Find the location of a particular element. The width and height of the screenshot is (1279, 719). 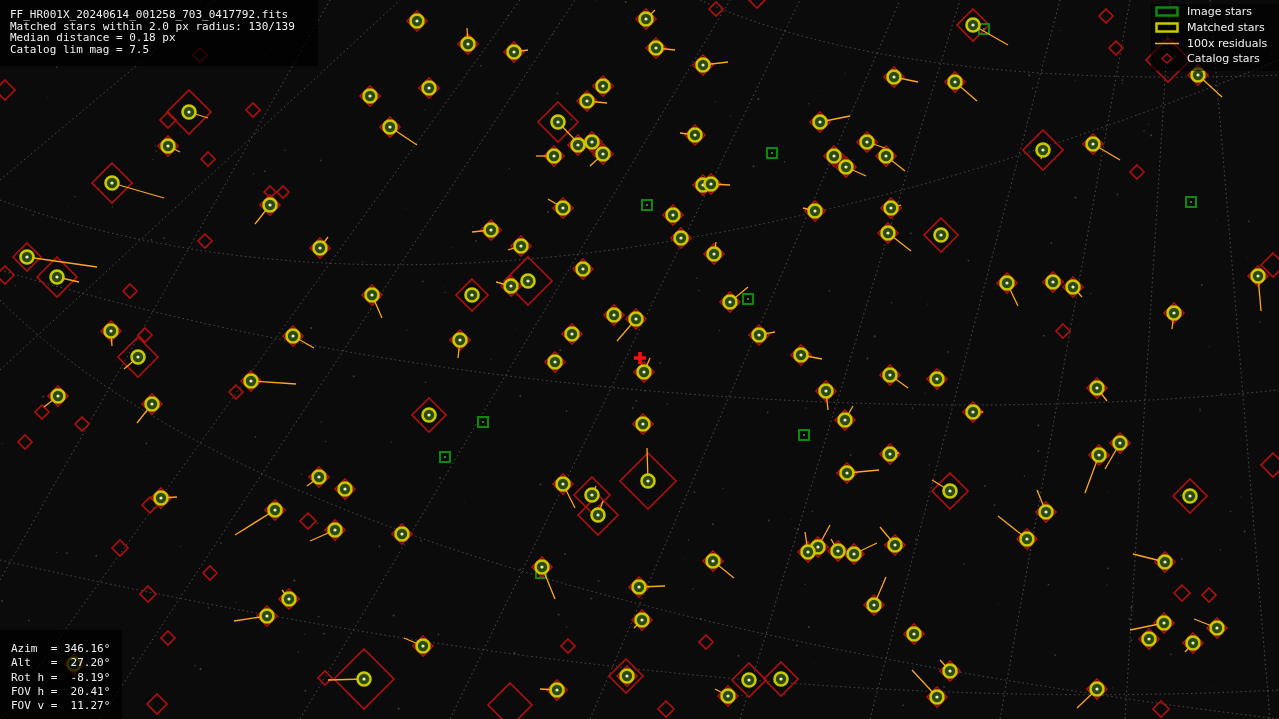

legend-label: Catalog stars is located at coordinates (1223, 59).